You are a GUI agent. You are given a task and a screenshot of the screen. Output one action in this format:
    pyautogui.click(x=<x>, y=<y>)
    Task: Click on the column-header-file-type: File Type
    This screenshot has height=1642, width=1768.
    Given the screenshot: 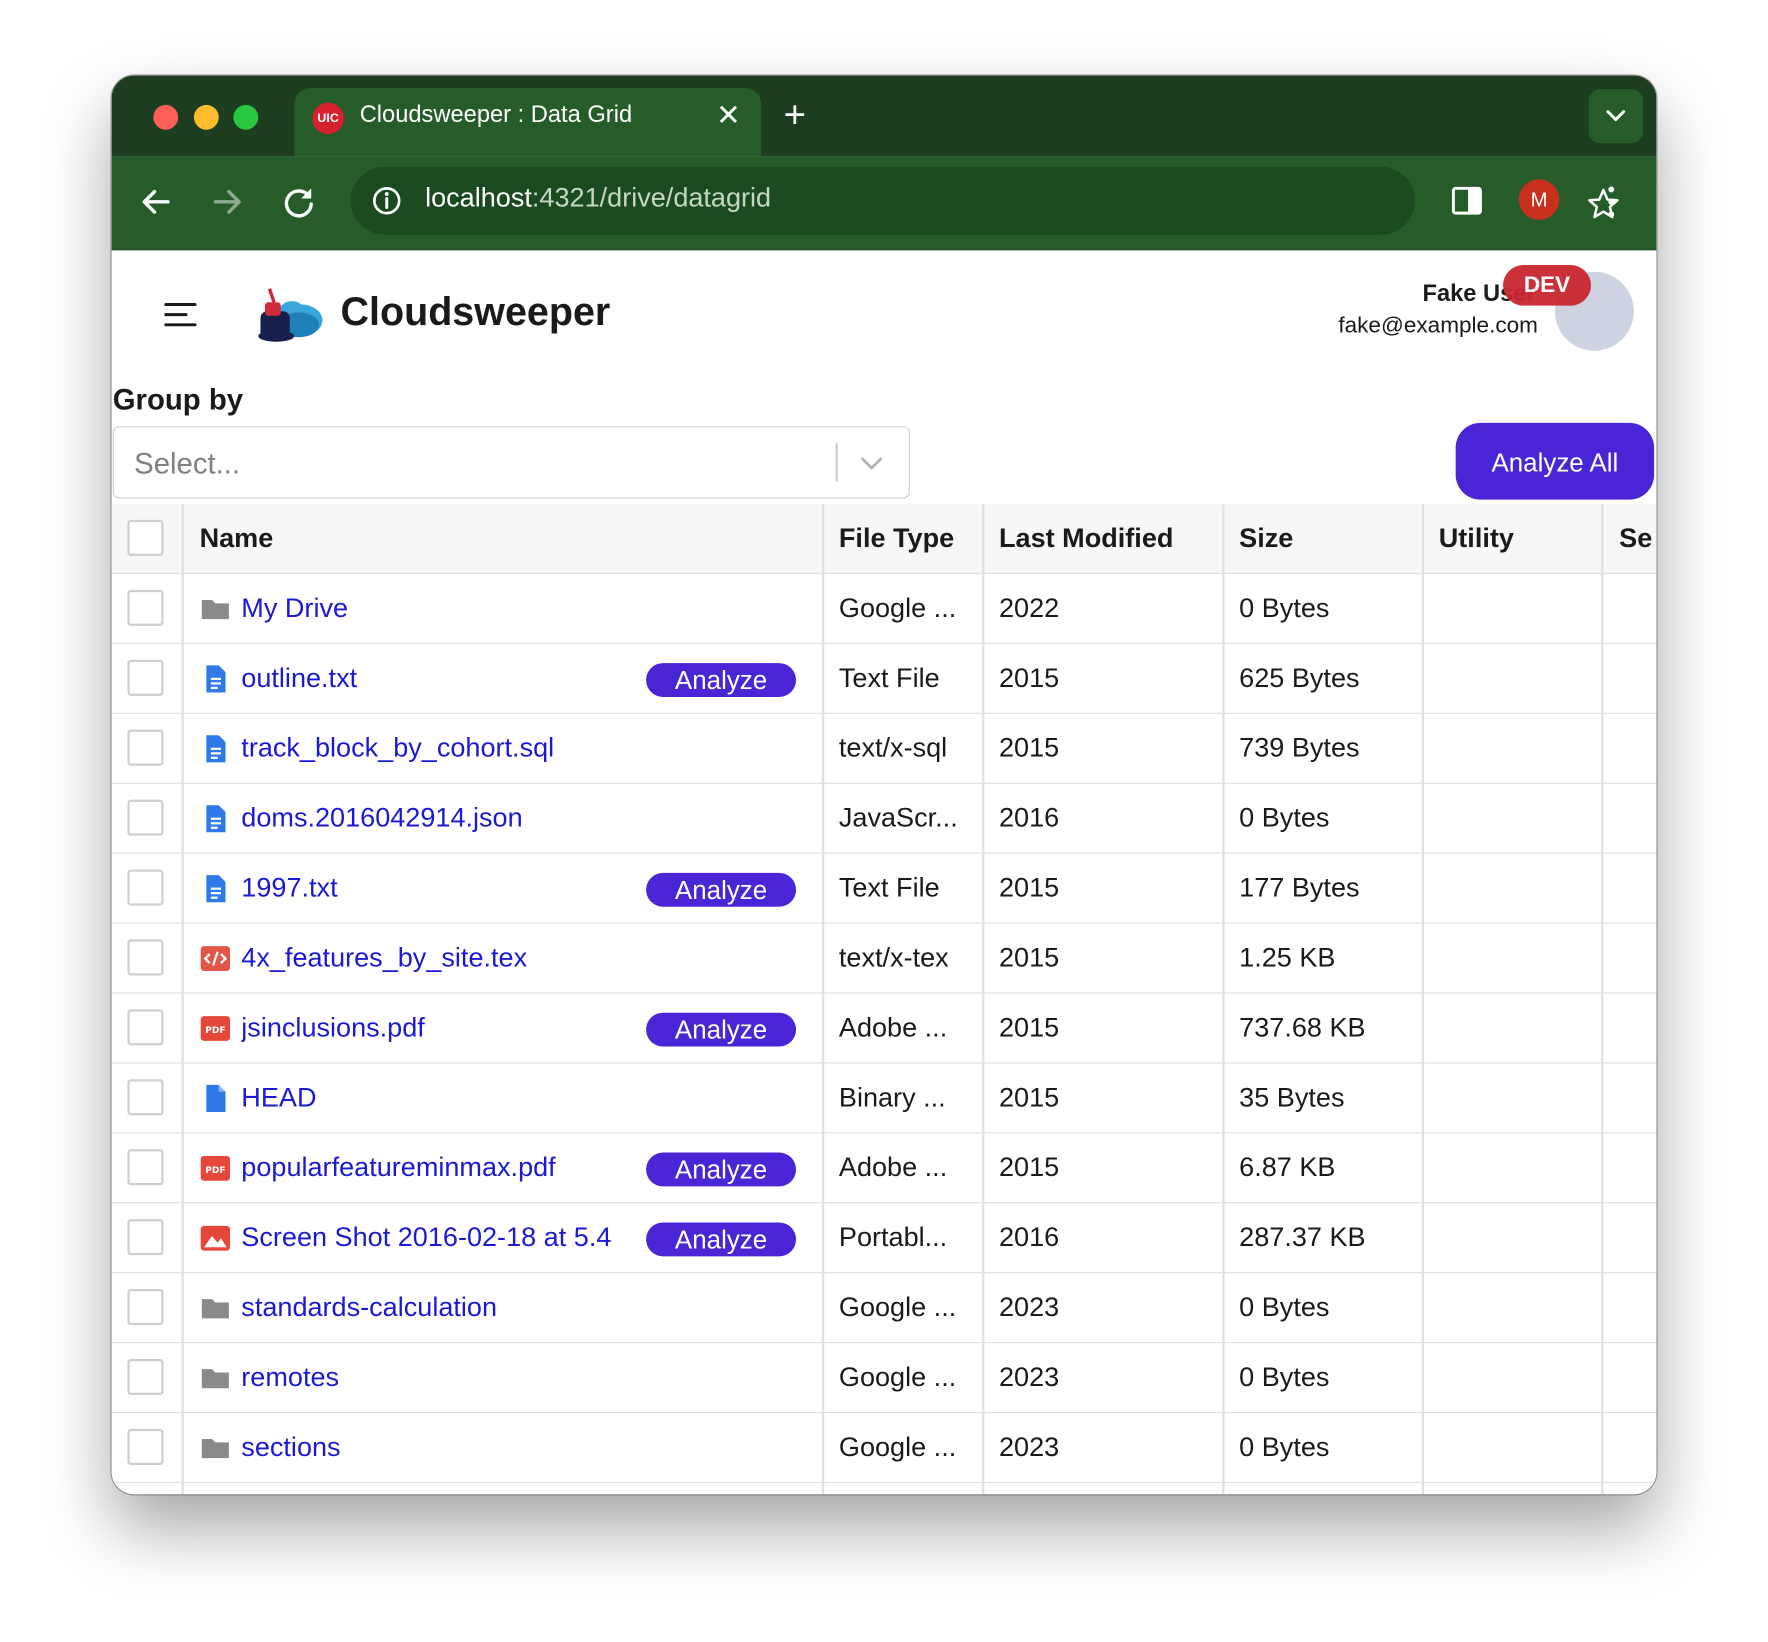 What is the action you would take?
    pyautogui.click(x=912, y=539)
    